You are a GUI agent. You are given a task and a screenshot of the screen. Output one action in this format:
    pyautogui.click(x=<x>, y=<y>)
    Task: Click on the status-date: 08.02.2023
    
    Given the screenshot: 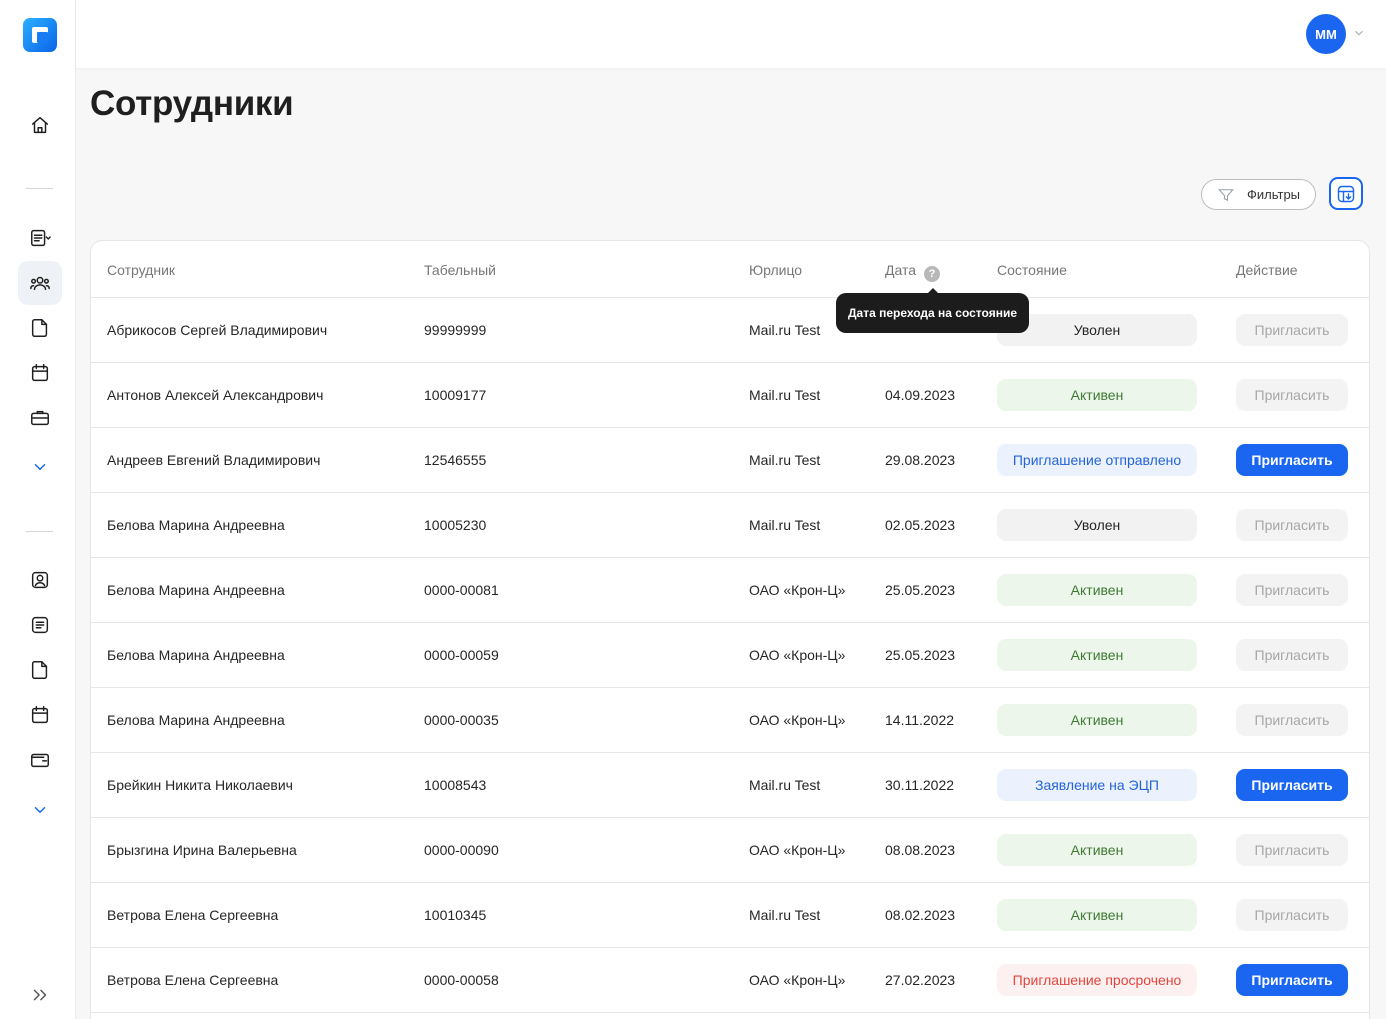 What is the action you would take?
    pyautogui.click(x=920, y=915)
    